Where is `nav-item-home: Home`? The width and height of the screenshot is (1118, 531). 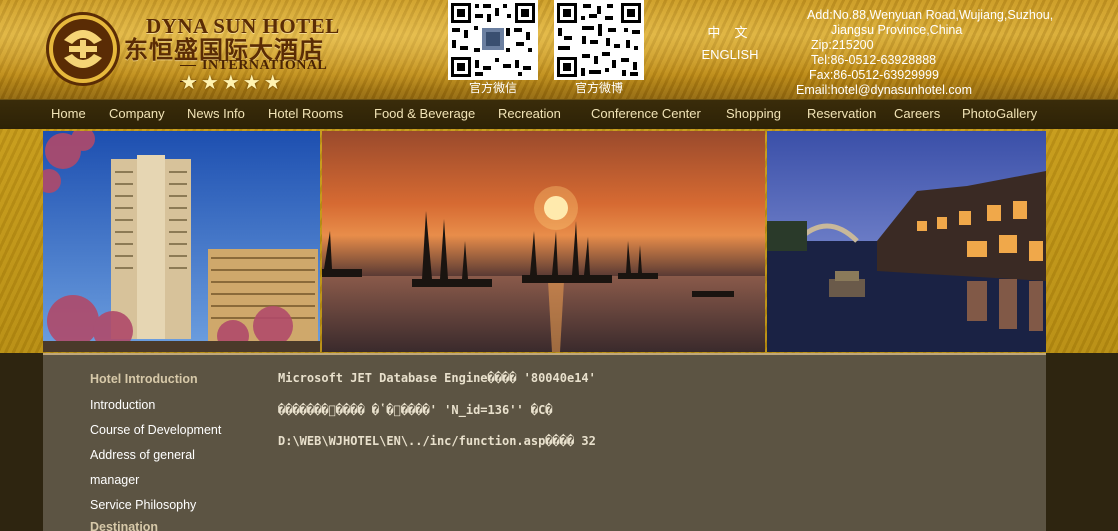 nav-item-home: Home is located at coordinates (68, 113).